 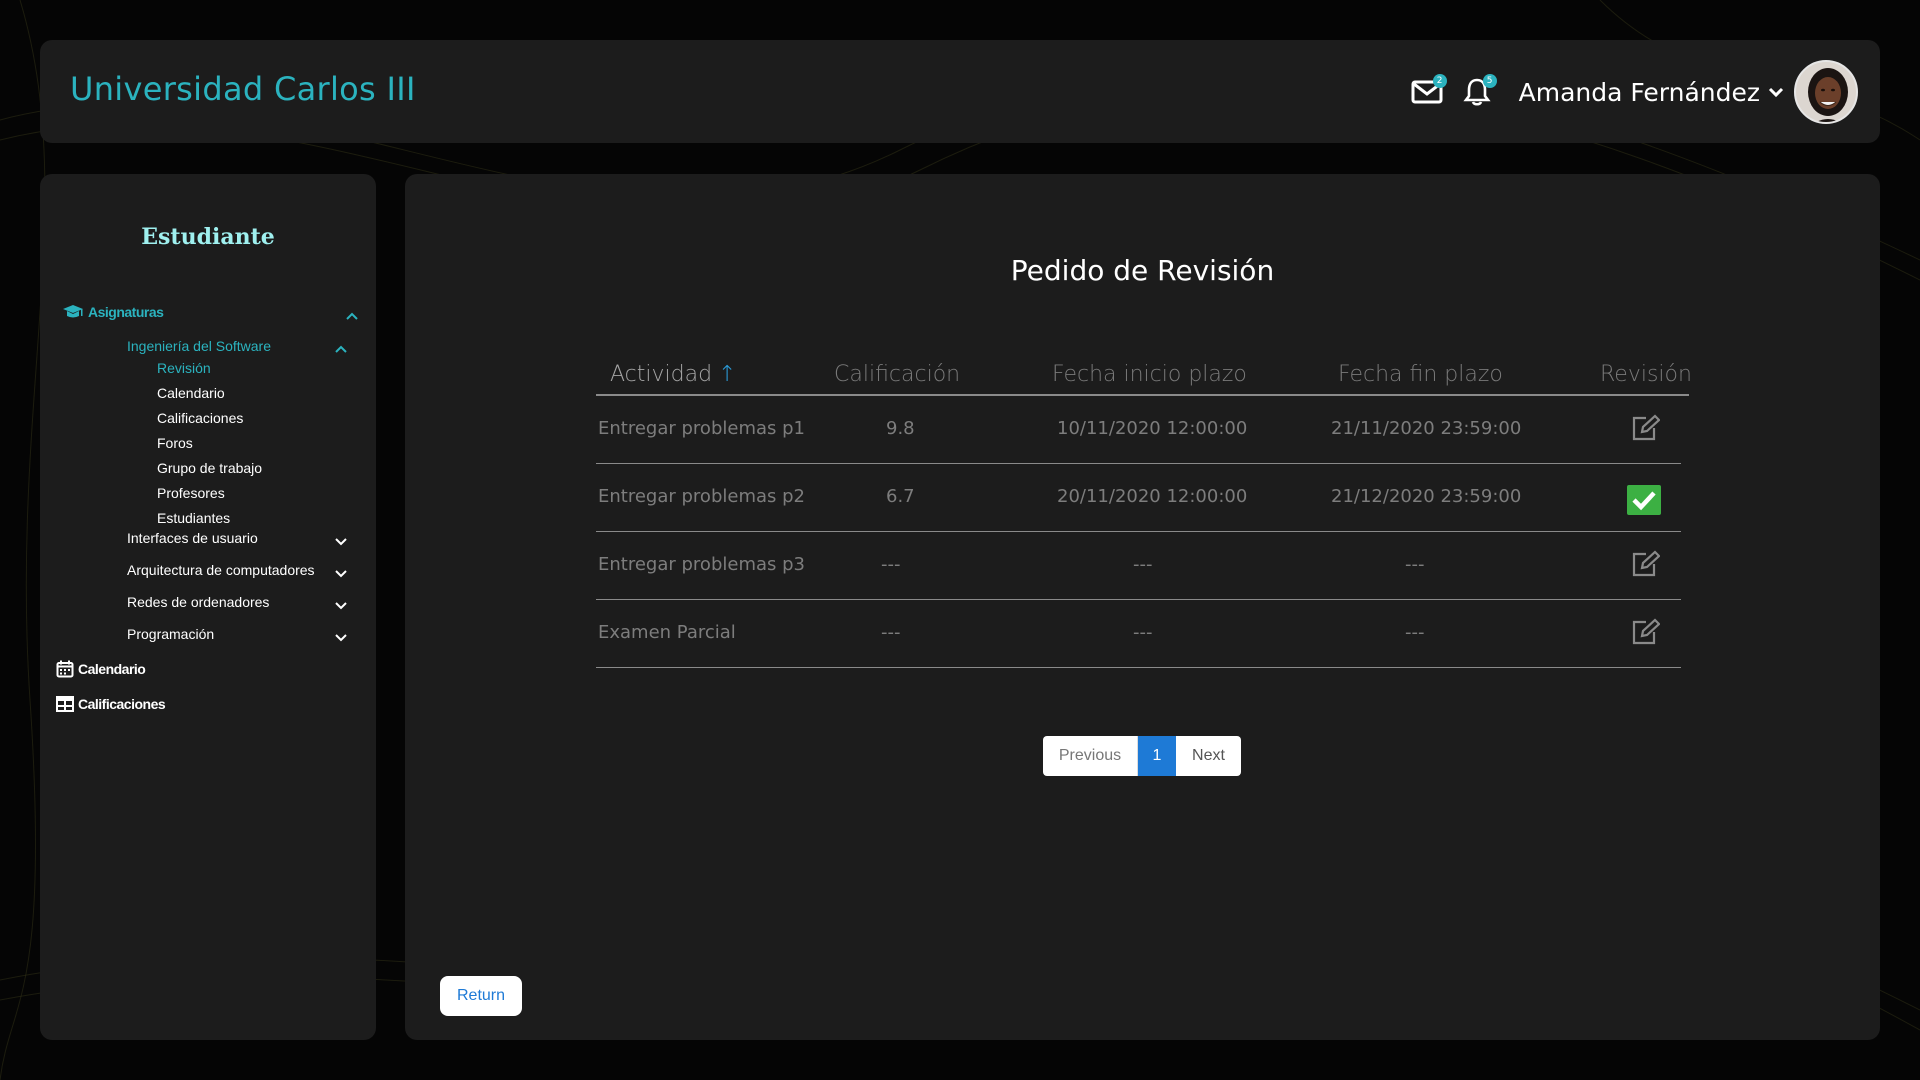 What do you see at coordinates (1208, 756) in the screenshot?
I see `next-page-button: Next` at bounding box center [1208, 756].